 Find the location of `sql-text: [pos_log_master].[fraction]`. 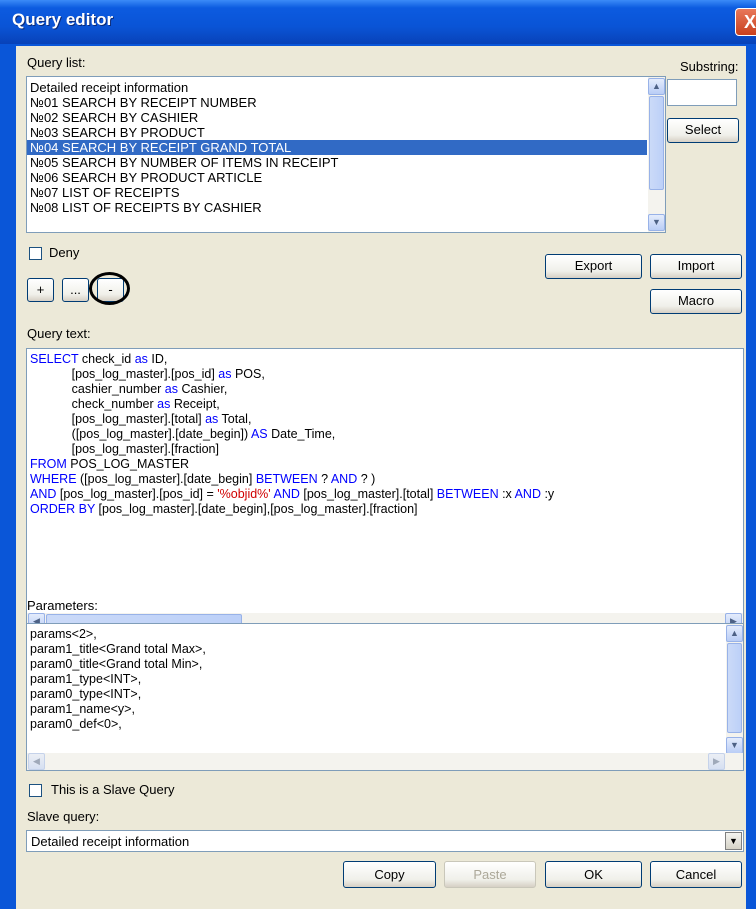

sql-text: [pos_log_master].[fraction] is located at coordinates (124, 449).